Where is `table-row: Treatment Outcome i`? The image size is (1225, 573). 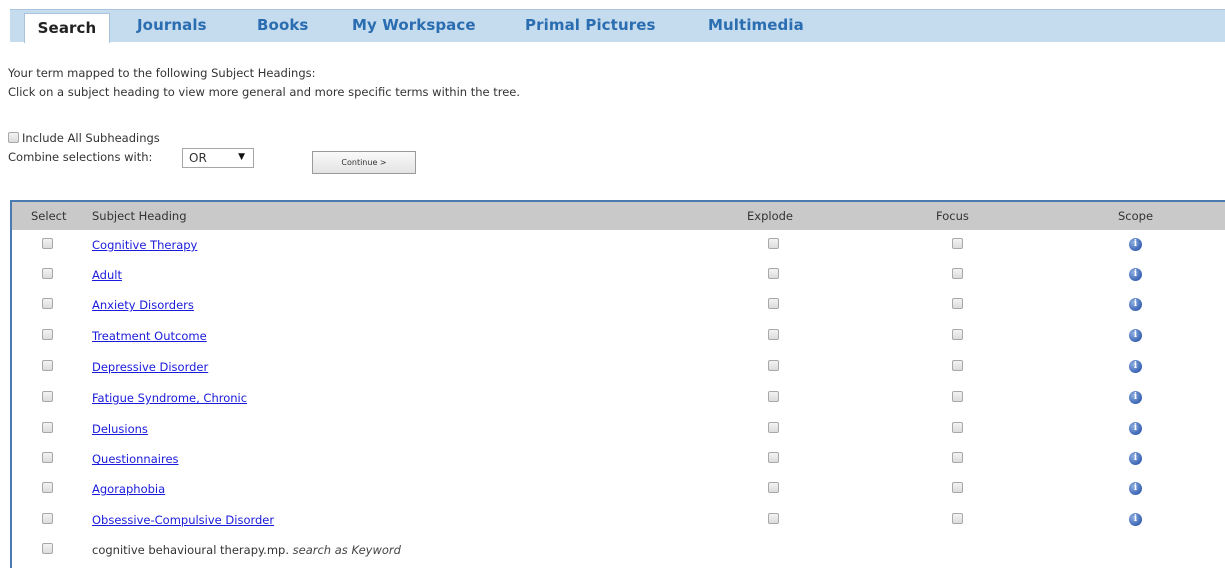
table-row: Treatment Outcome i is located at coordinates (618, 344).